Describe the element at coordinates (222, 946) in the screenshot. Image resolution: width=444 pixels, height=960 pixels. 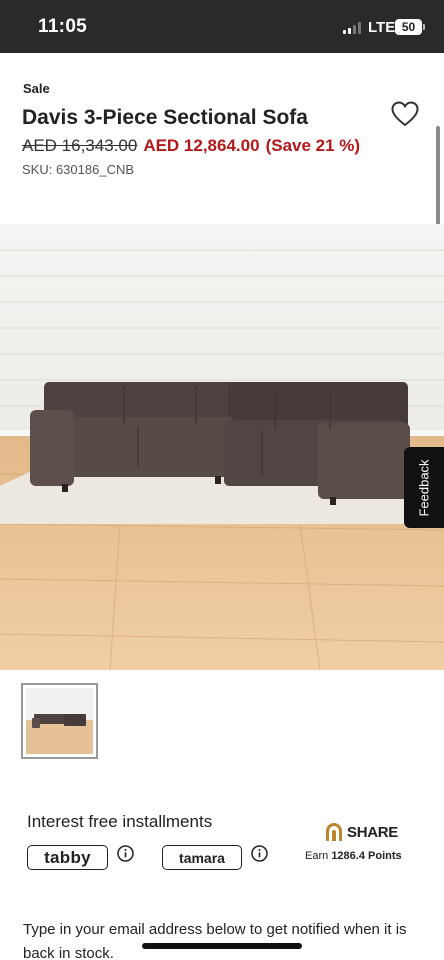
I see `home-indicator` at that location.